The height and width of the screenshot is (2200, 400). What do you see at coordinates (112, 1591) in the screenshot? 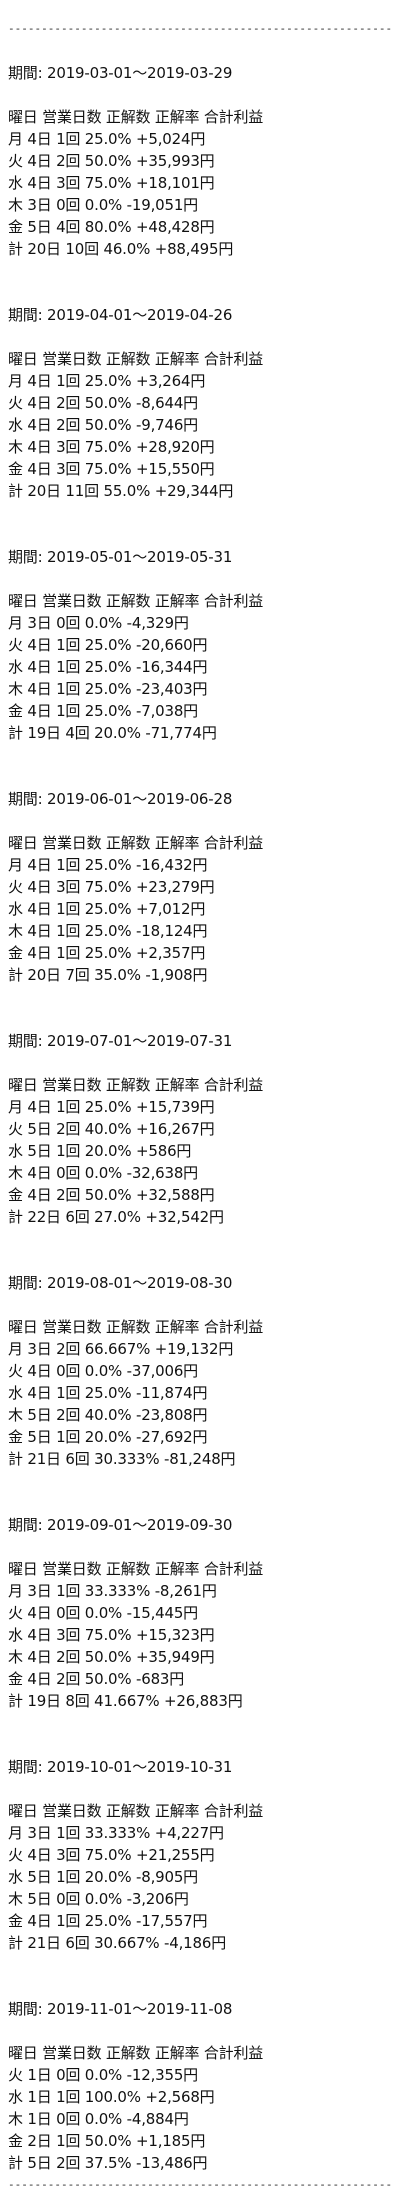
I see `weekday-row: 月 3日 1回 33.333% -8,261円` at bounding box center [112, 1591].